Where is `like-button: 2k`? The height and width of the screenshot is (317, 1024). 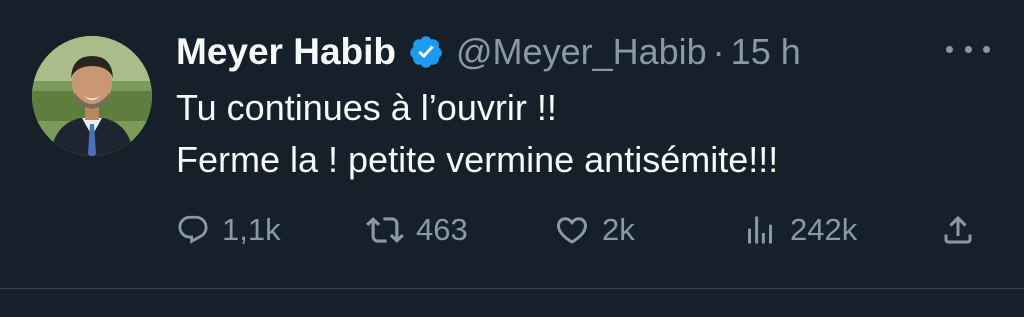
like-button: 2k is located at coordinates (594, 230).